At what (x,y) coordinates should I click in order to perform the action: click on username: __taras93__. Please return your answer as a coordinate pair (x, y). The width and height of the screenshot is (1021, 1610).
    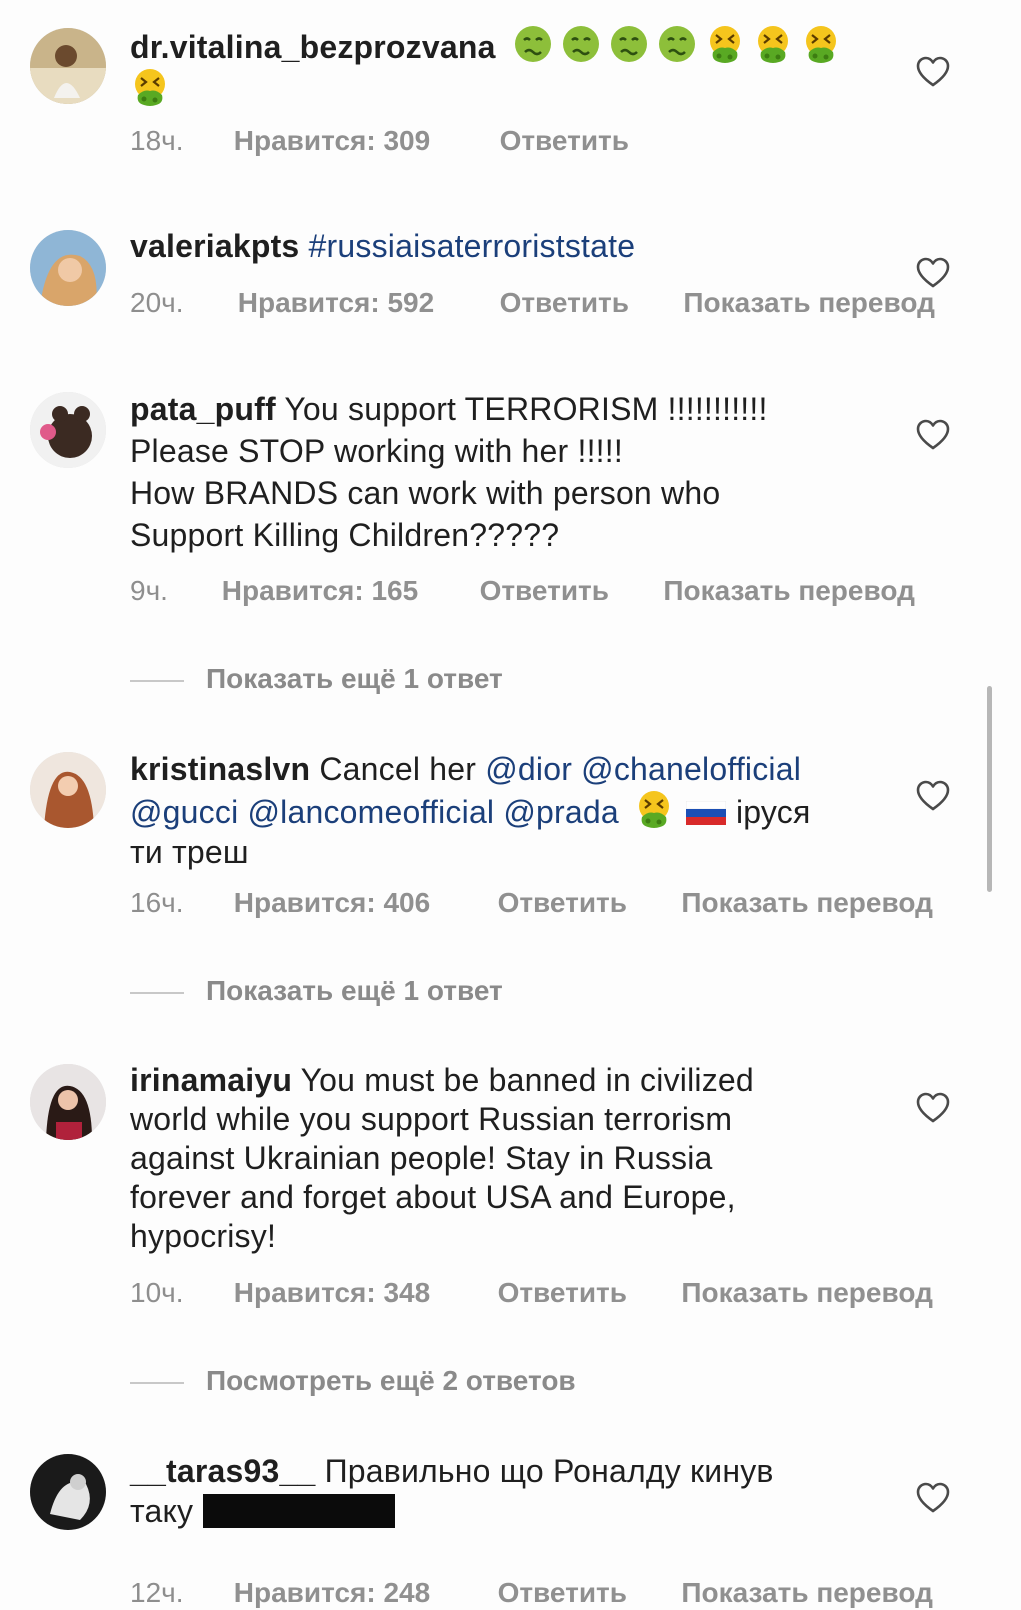
    Looking at the image, I should click on (222, 1471).